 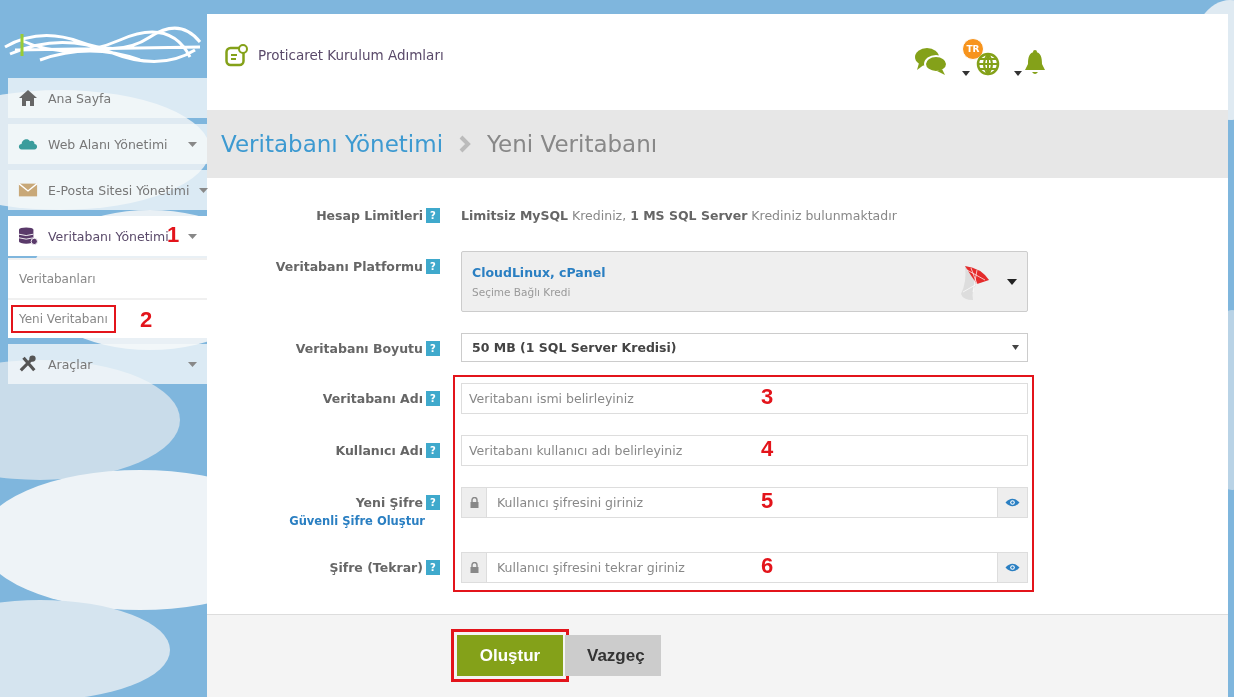 I want to click on bell-icon, so click(x=1035, y=63).